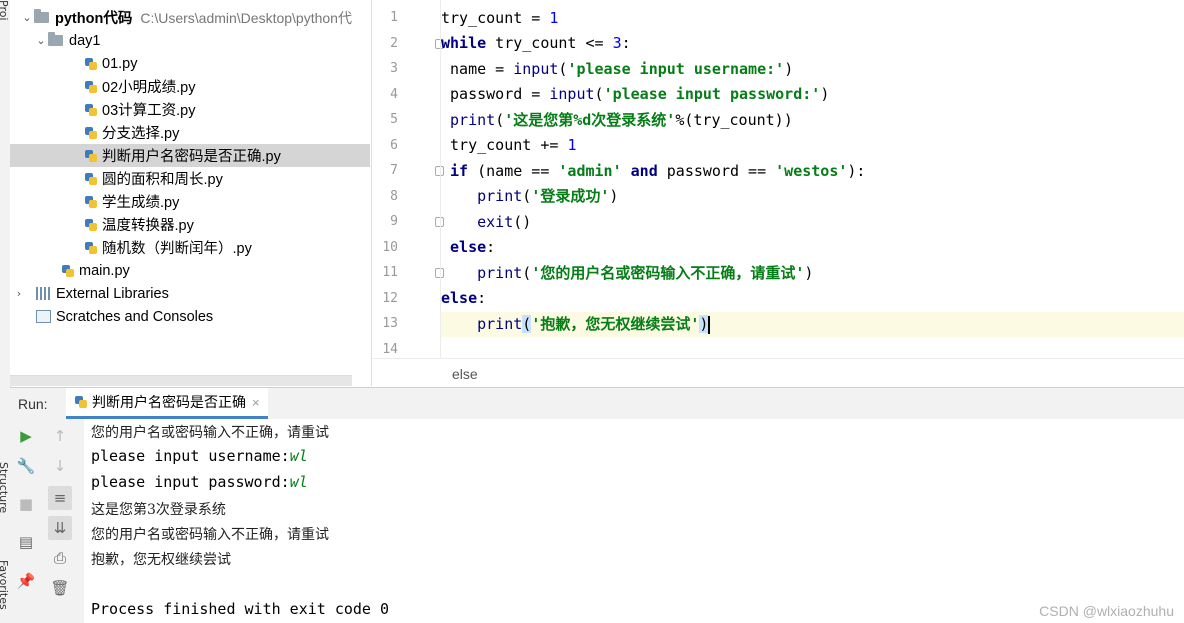 Image resolution: width=1184 pixels, height=623 pixels. I want to click on console-line: 这是您第3次登录系统, so click(158, 510).